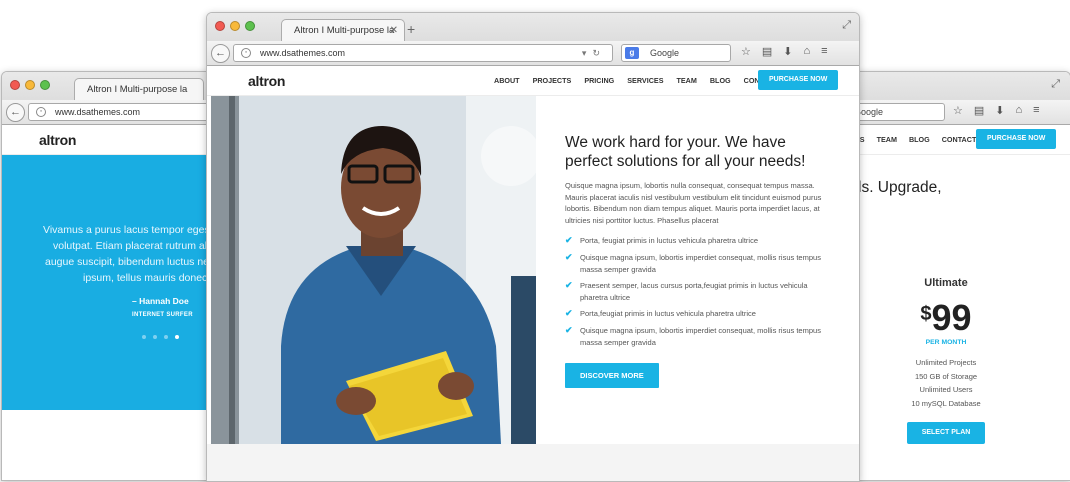  Describe the element at coordinates (946, 283) in the screenshot. I see `plan-name: Ultimate` at that location.